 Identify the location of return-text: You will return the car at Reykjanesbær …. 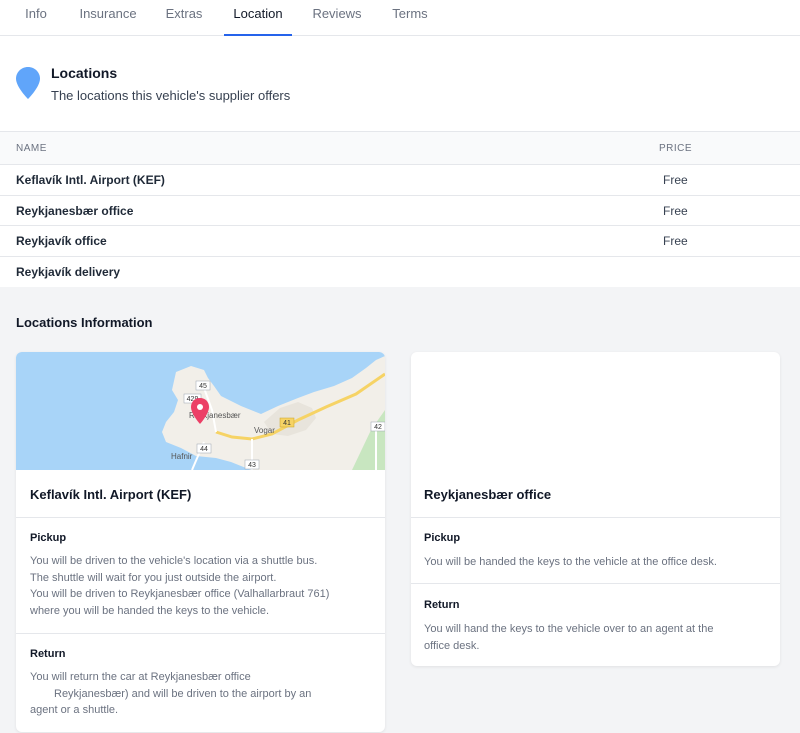
(170, 694).